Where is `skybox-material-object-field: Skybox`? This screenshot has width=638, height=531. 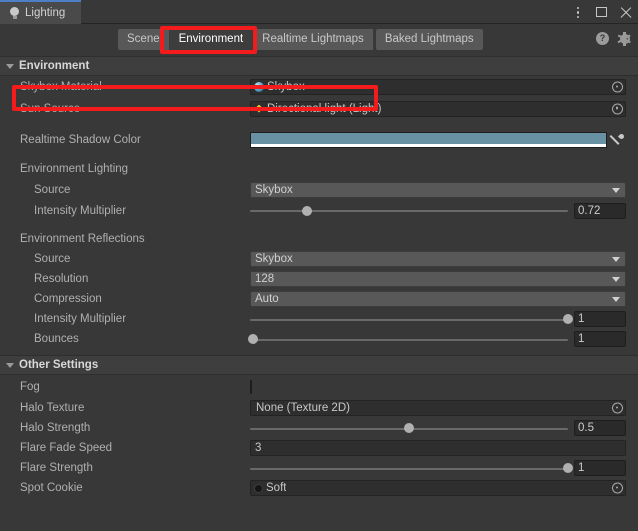 skybox-material-object-field: Skybox is located at coordinates (438, 87).